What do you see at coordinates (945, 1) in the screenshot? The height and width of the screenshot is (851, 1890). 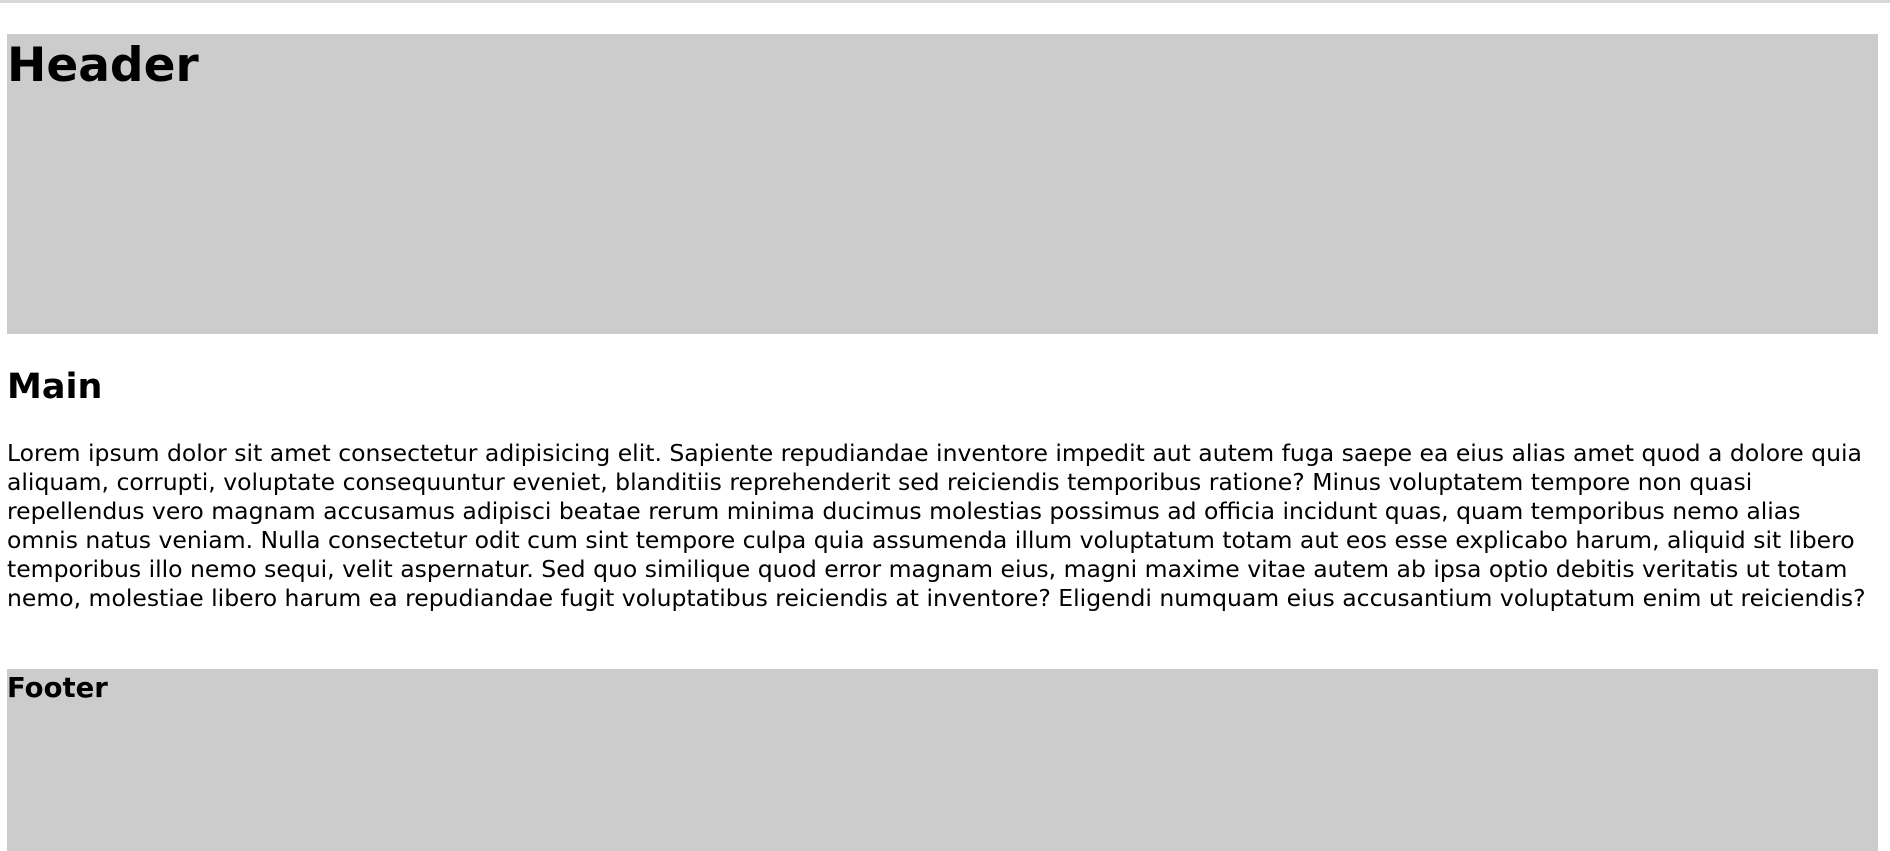 I see `top-border-line` at bounding box center [945, 1].